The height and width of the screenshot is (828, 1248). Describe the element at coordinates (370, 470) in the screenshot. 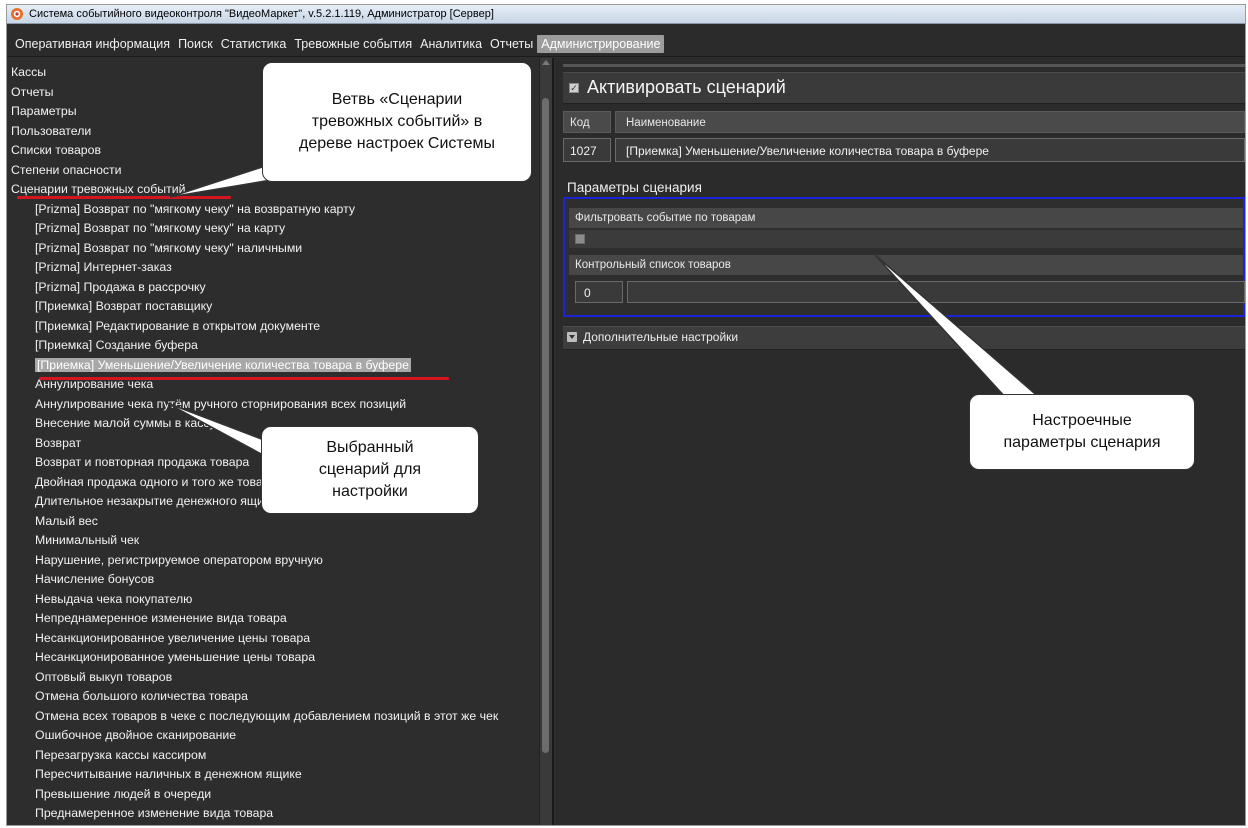

I see `selected-callout: Выбранный сценарий для настройки` at that location.